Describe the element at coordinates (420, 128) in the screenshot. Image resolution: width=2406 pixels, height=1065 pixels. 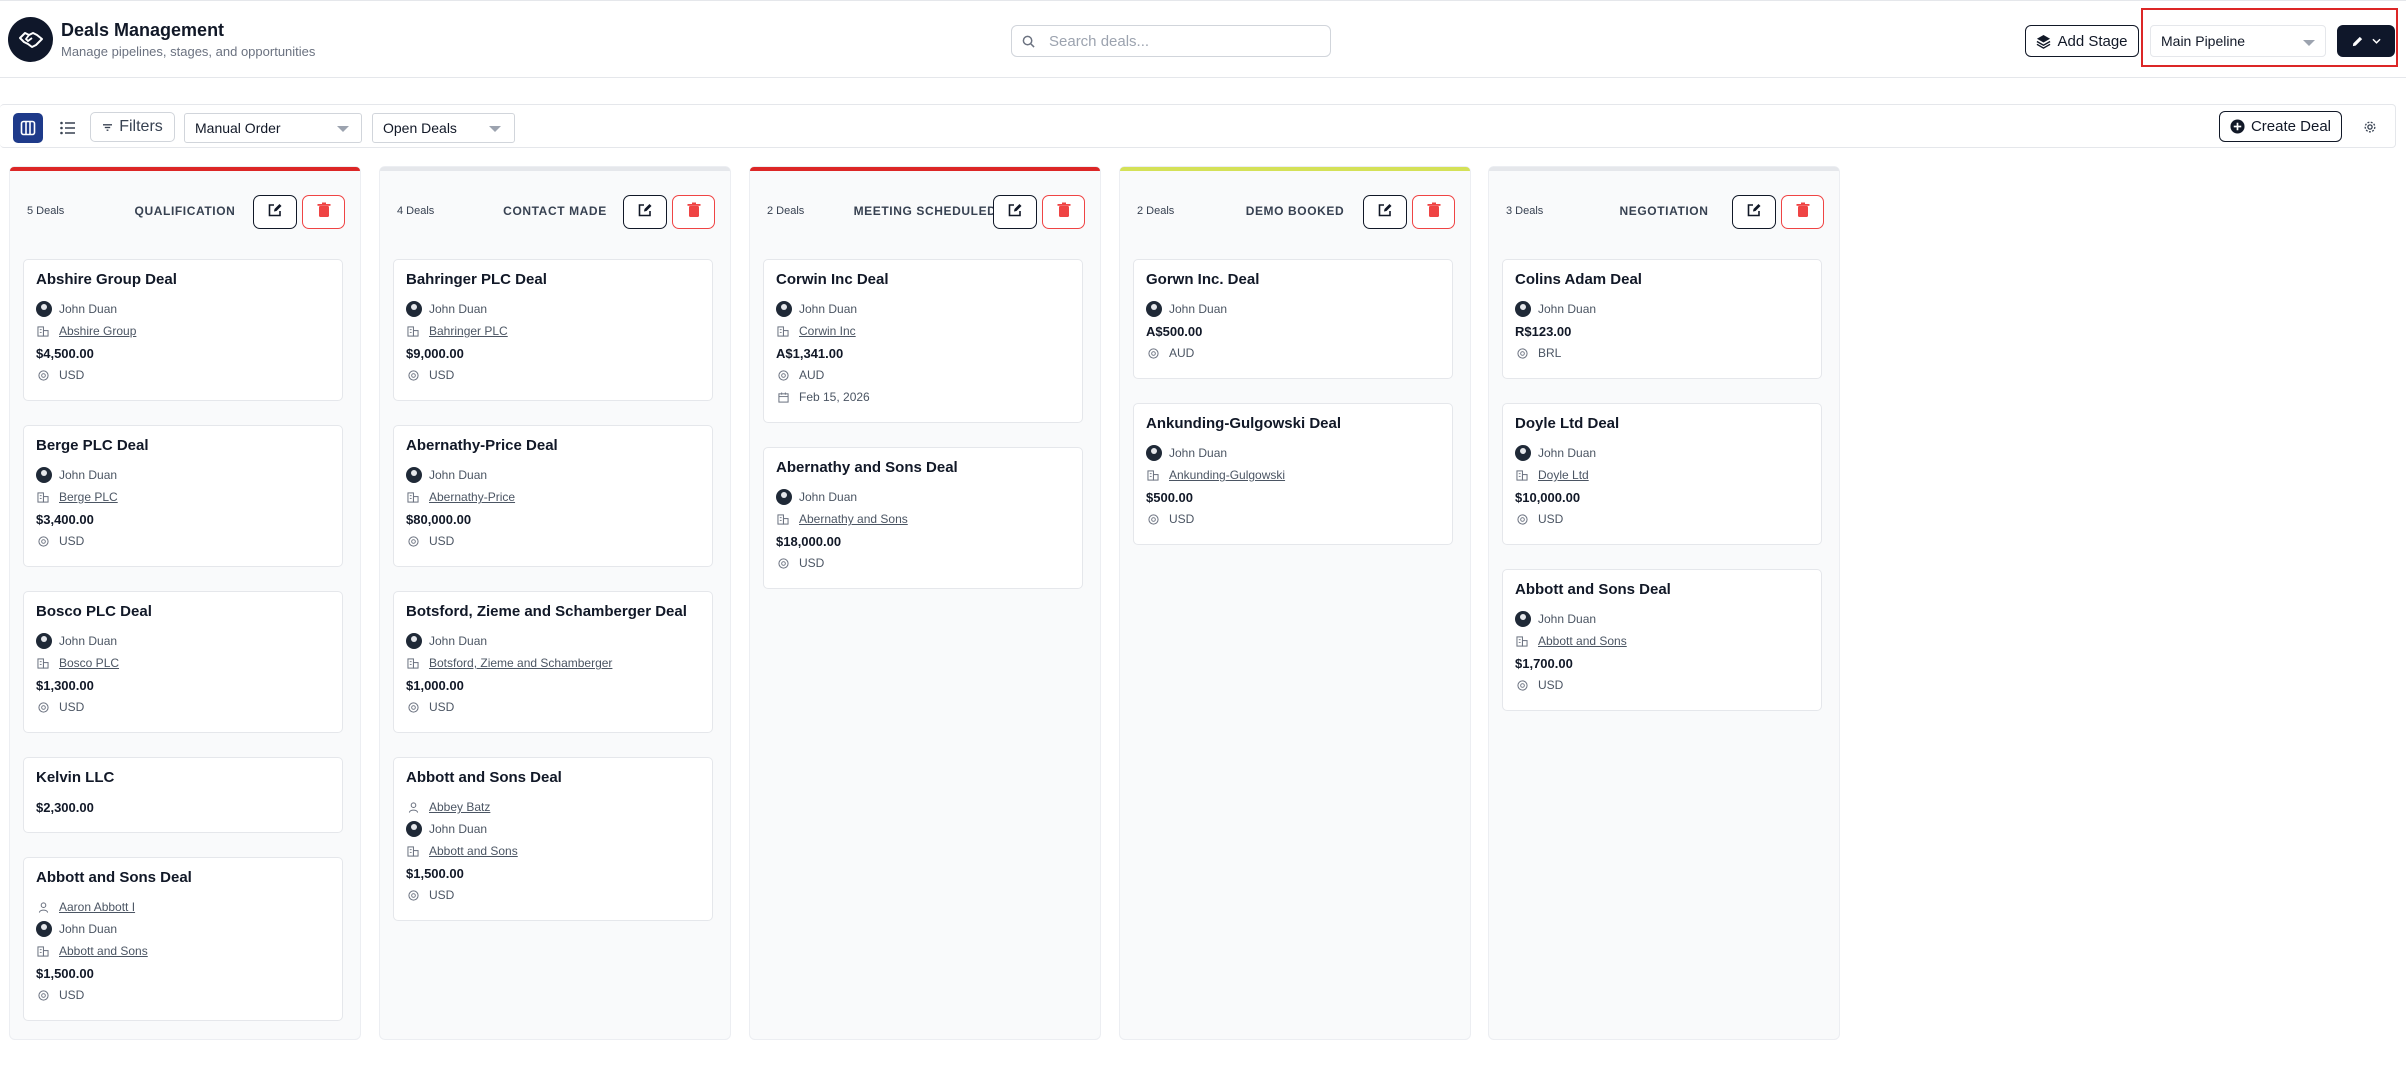
I see `status-selected-value: Open Deals` at that location.